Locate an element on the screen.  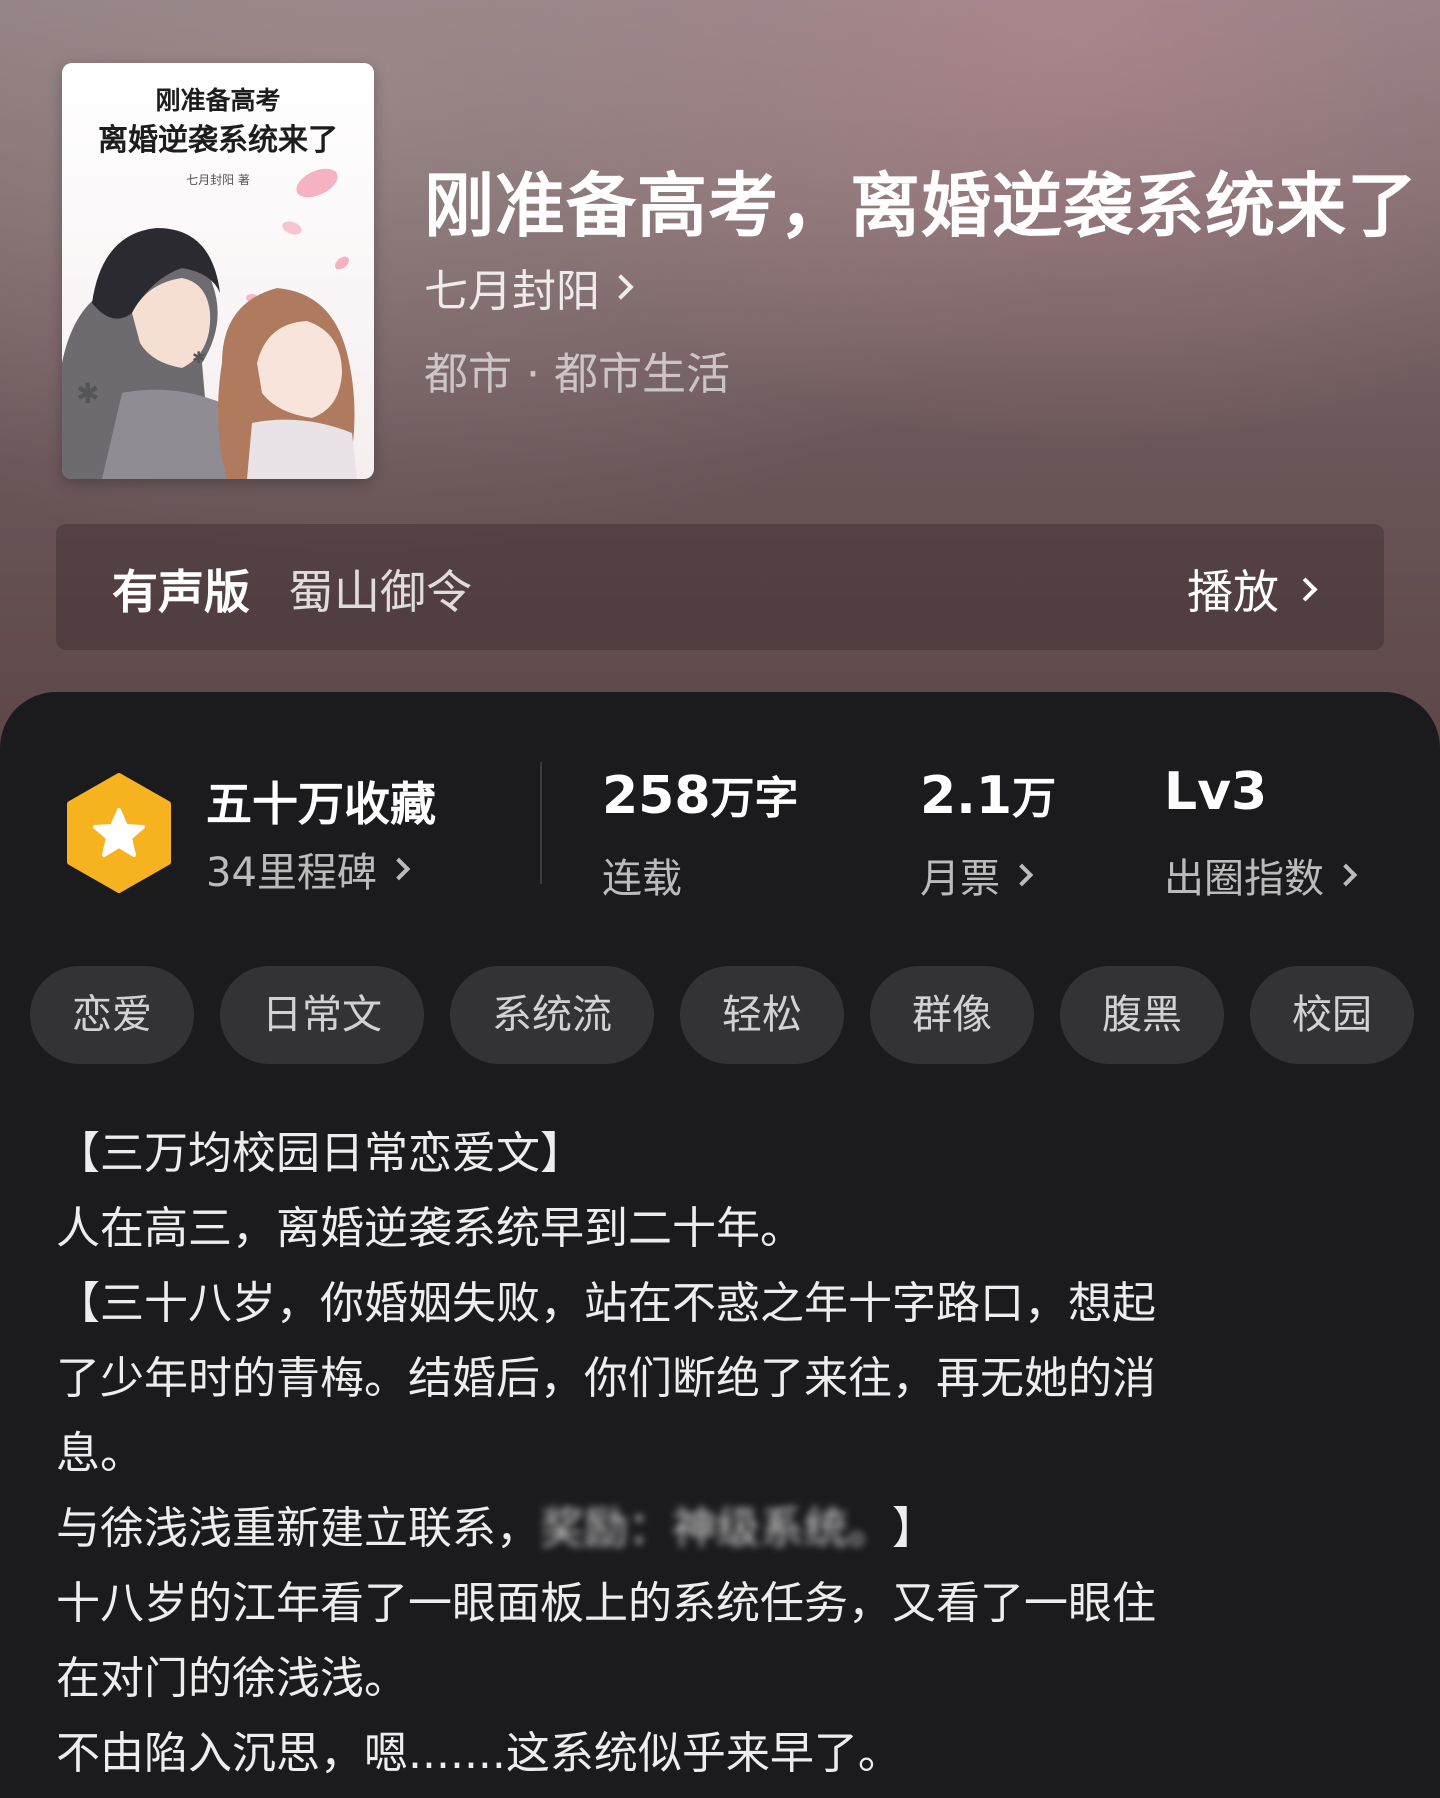
tag-chip: 轻松 is located at coordinates (762, 1015).